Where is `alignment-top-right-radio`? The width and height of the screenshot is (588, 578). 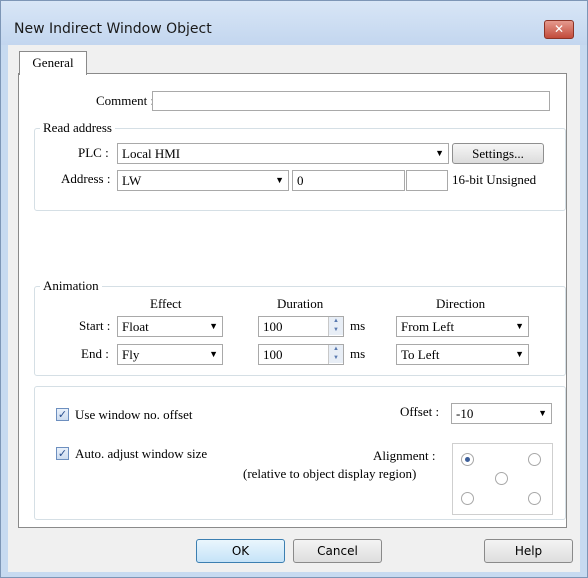
alignment-top-right-radio is located at coordinates (534, 459).